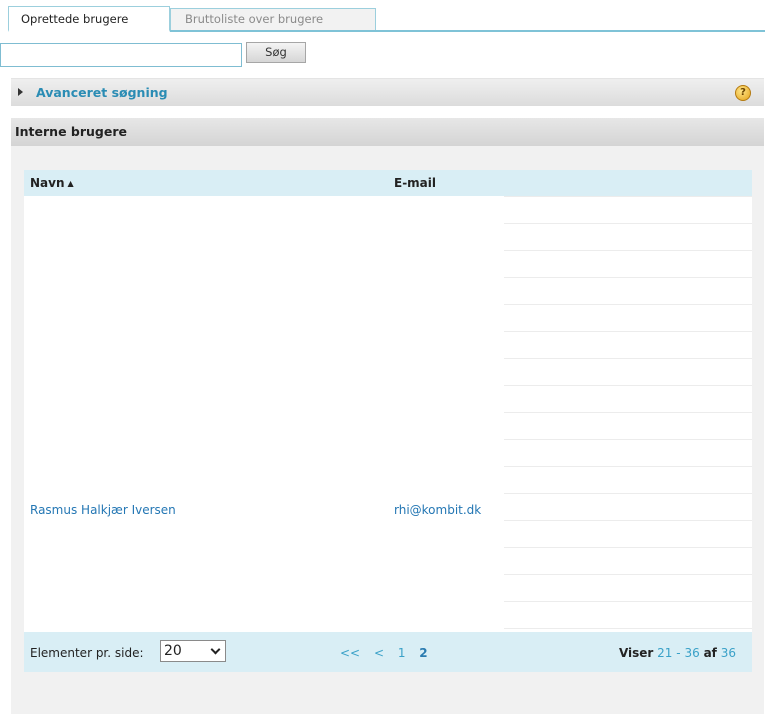  Describe the element at coordinates (387, 92) in the screenshot. I see `advanced-search-toggle: Avanceret søgning ?` at that location.